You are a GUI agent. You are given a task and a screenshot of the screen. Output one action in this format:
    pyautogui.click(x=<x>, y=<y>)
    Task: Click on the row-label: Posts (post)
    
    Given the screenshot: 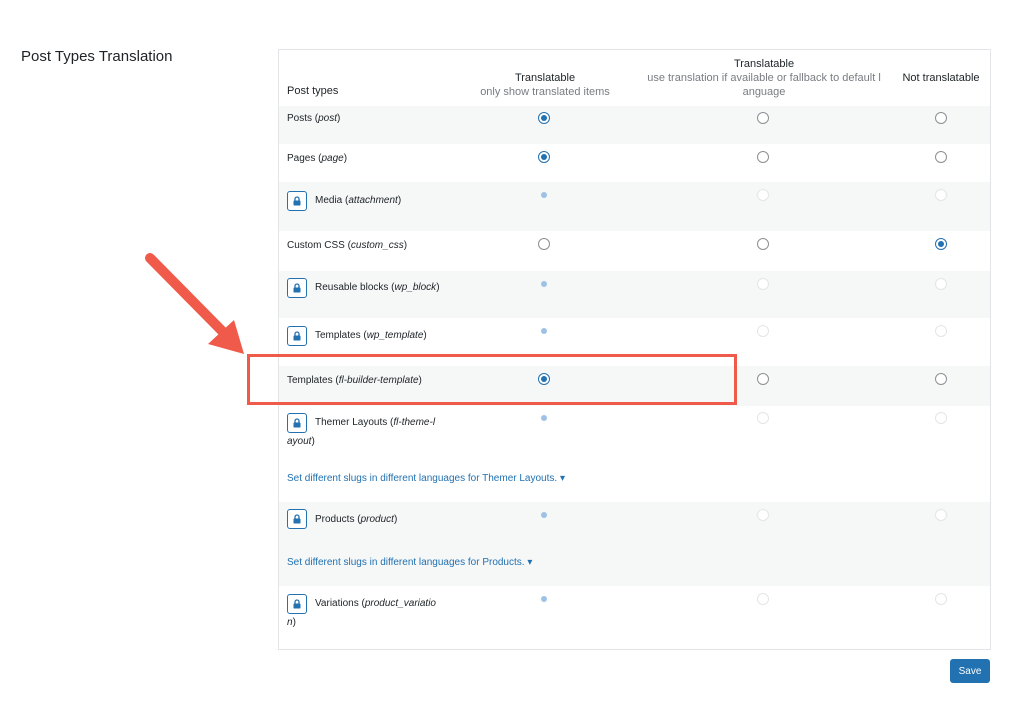 What is the action you would take?
    pyautogui.click(x=314, y=118)
    